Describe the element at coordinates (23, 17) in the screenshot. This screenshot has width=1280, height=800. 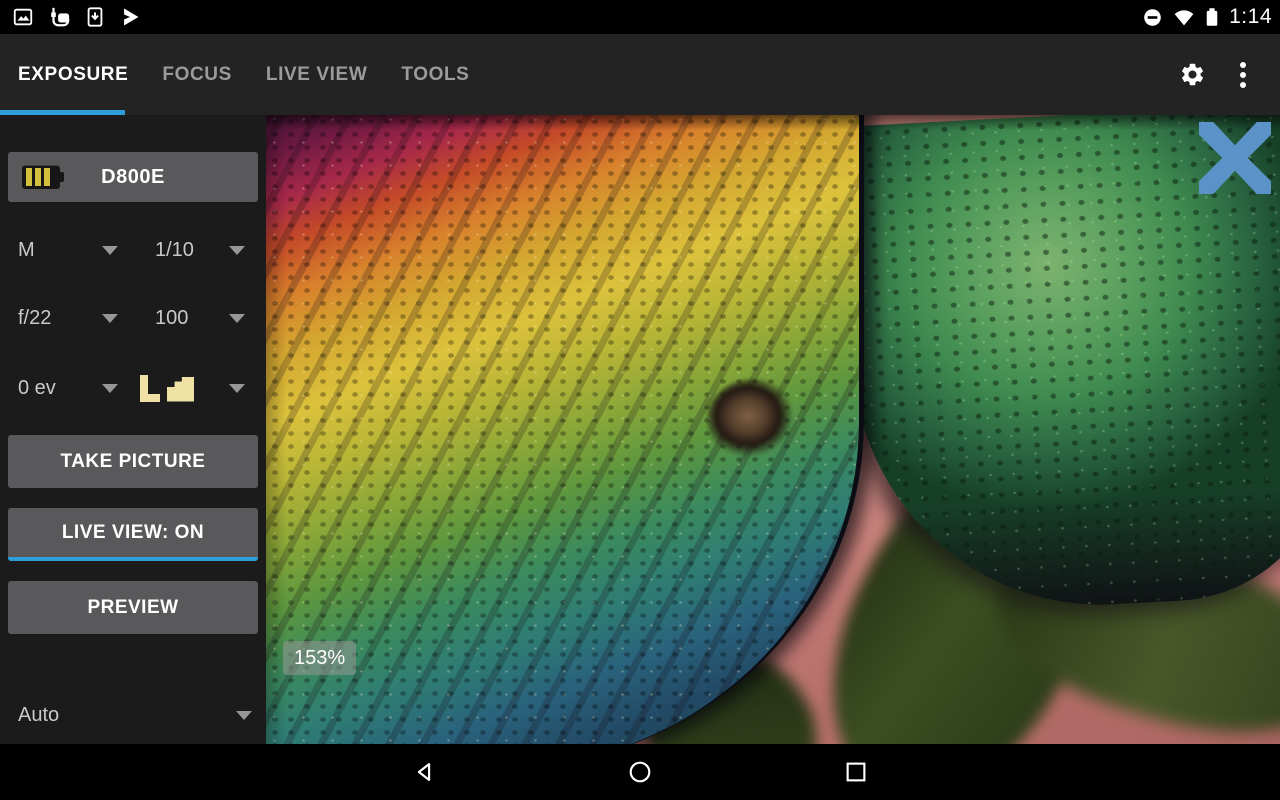
I see `image-notification-icon` at that location.